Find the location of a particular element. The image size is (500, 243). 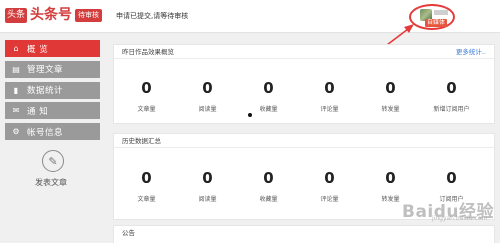

bar-chart-icon: ▮ is located at coordinates (16, 90).